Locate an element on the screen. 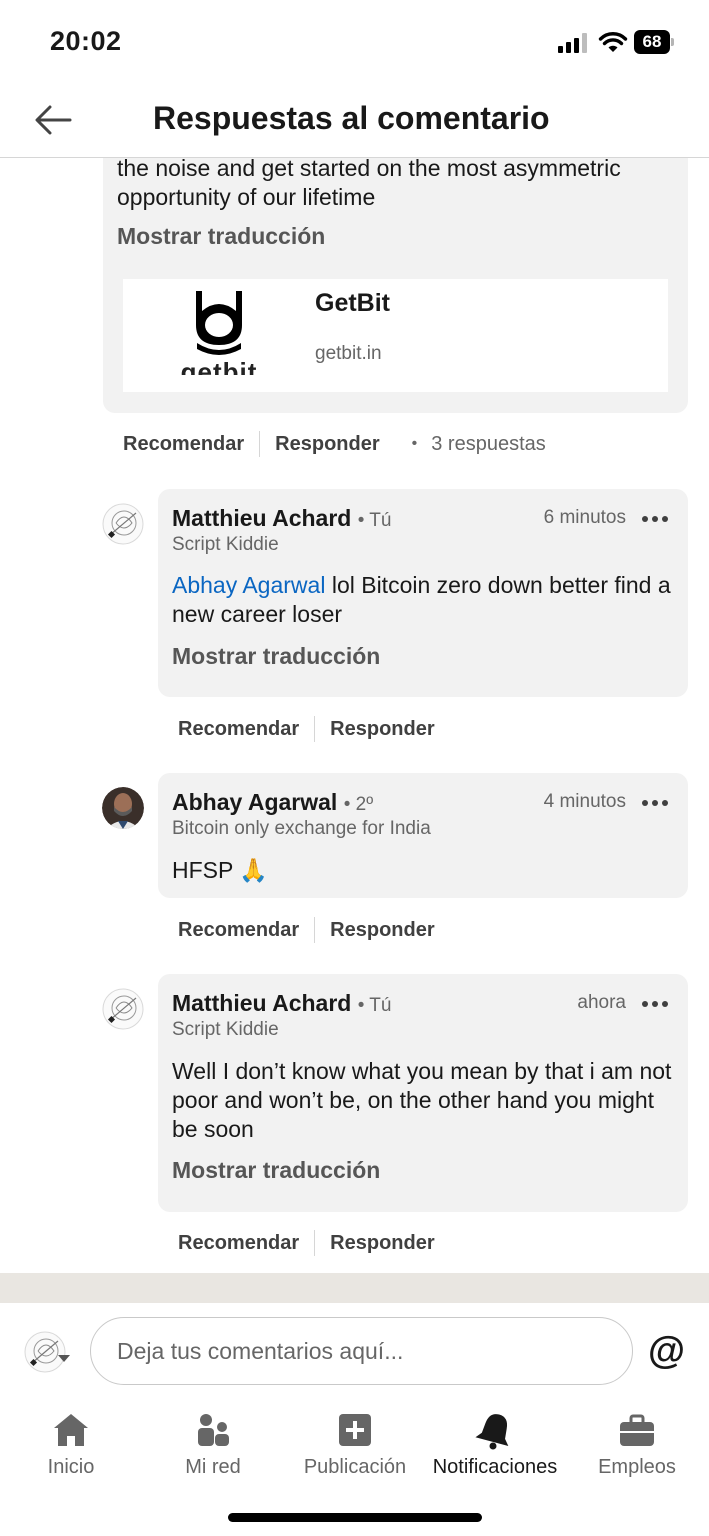 This screenshot has height=1536, width=709. top-bar: Respuestas al comentario is located at coordinates (354, 122).